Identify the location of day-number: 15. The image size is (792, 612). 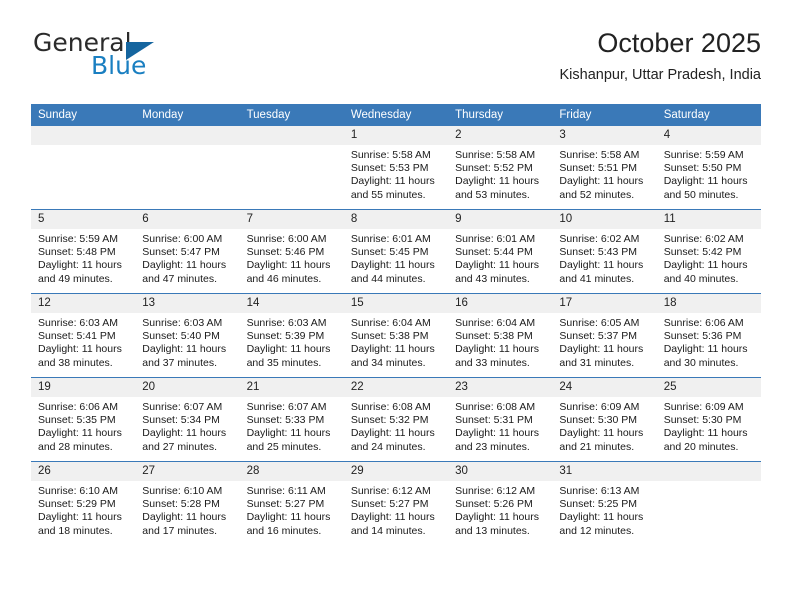
(396, 303).